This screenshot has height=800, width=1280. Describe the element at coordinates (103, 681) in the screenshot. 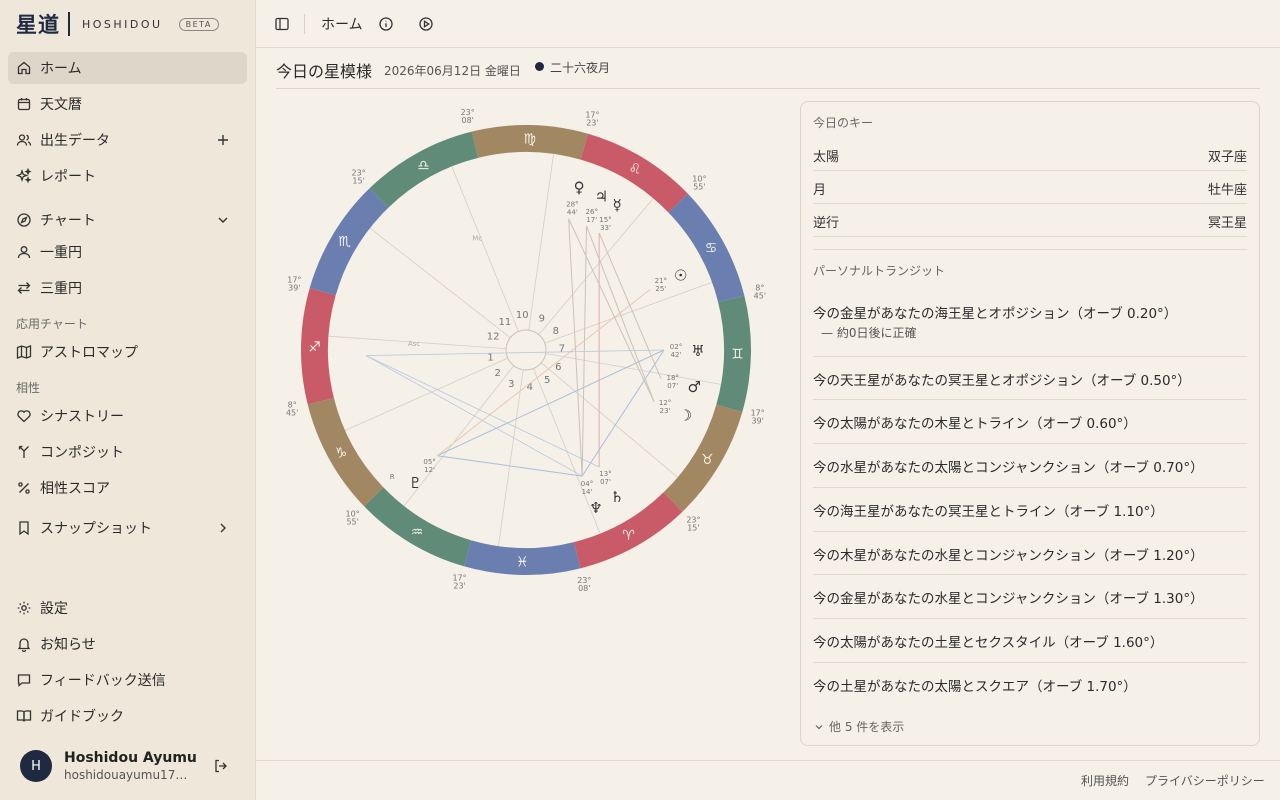

I see `nav-feedback-label: フィードバック送信` at that location.